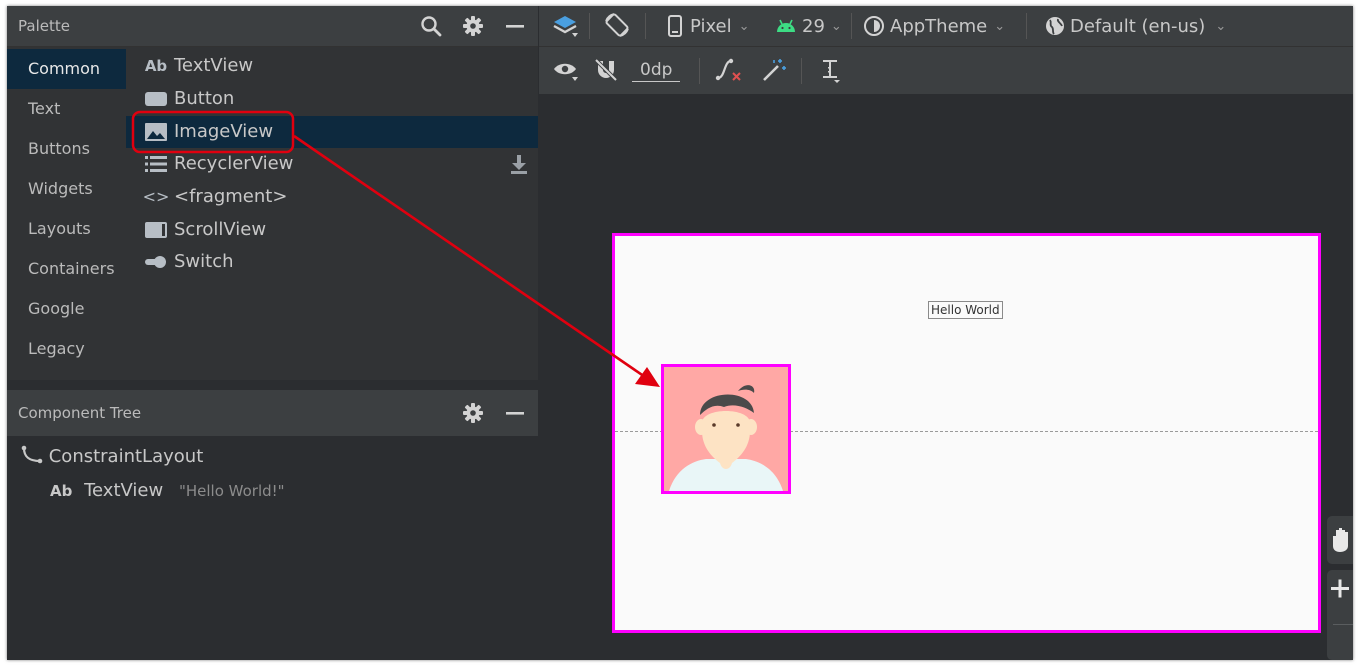  What do you see at coordinates (1055, 26) in the screenshot?
I see `globe-icon` at bounding box center [1055, 26].